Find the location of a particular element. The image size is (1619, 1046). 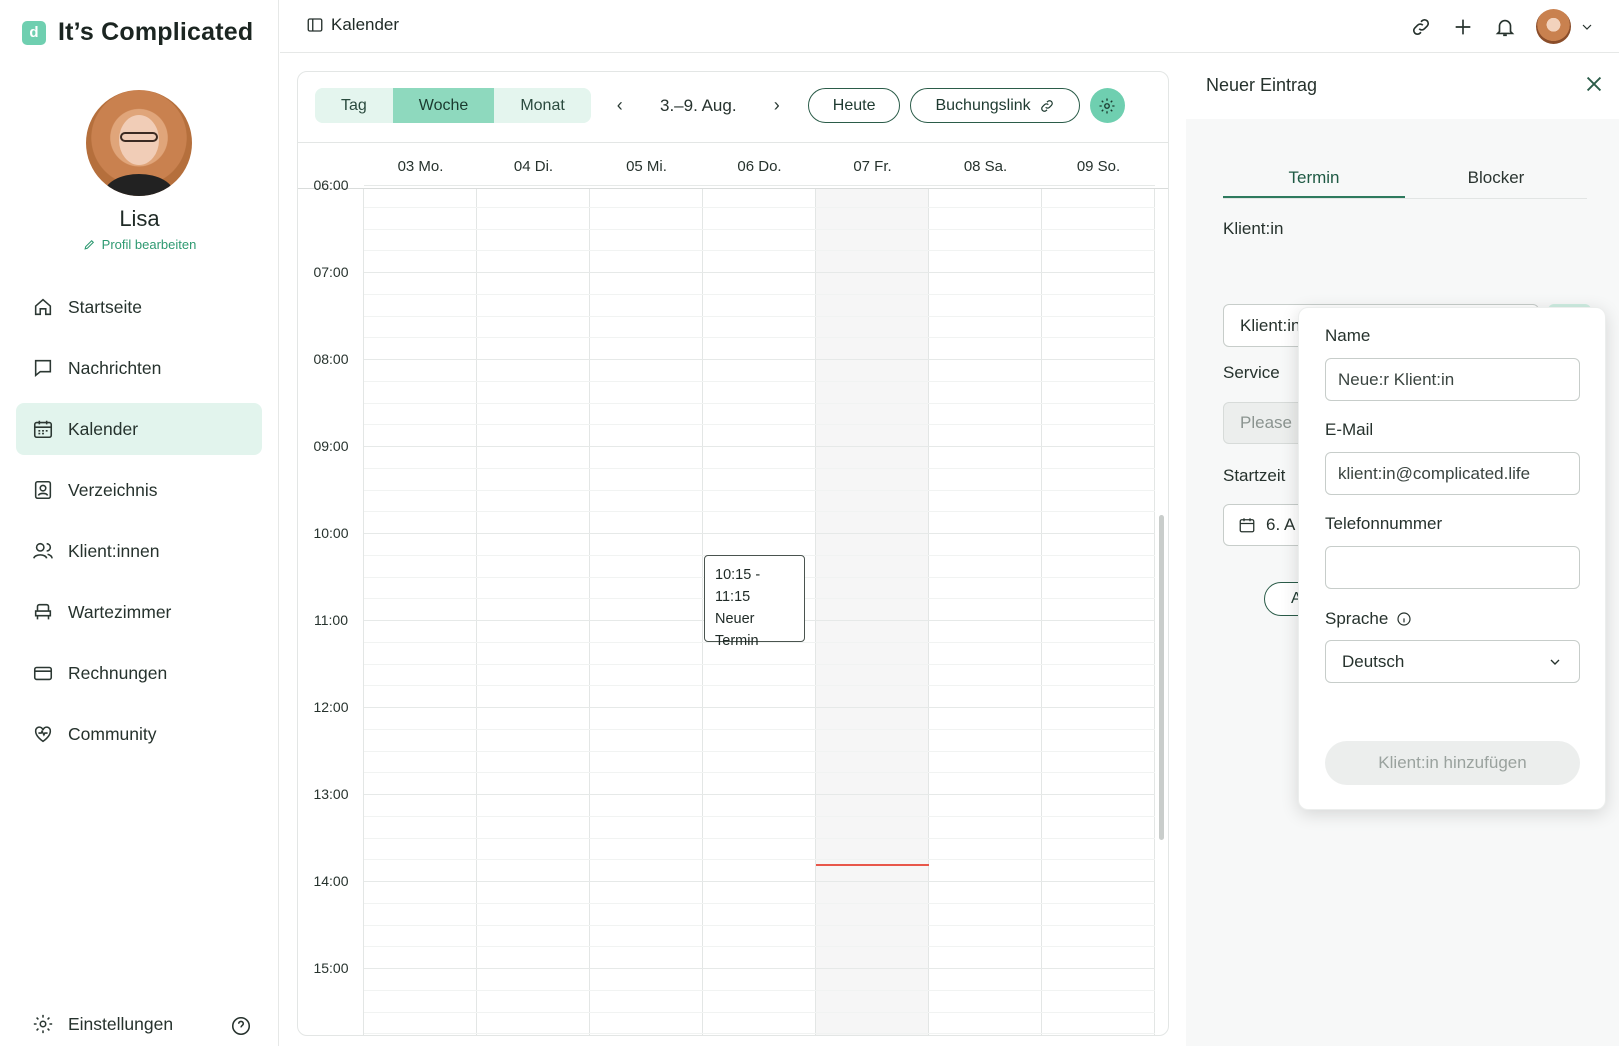

day-header: 08 Sa. is located at coordinates (985, 166).